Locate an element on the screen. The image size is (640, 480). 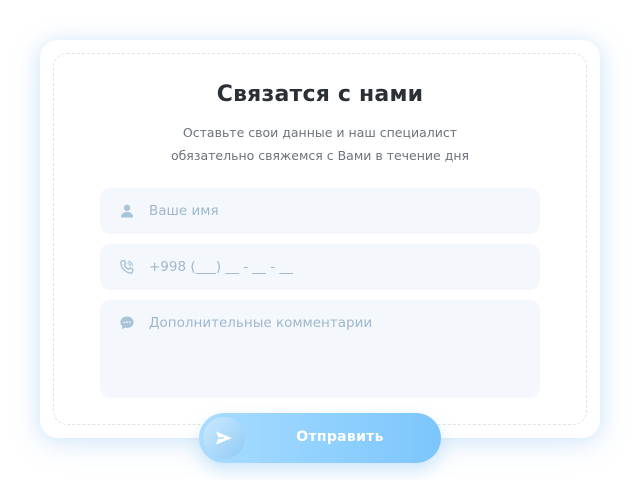
user-icon is located at coordinates (127, 211).